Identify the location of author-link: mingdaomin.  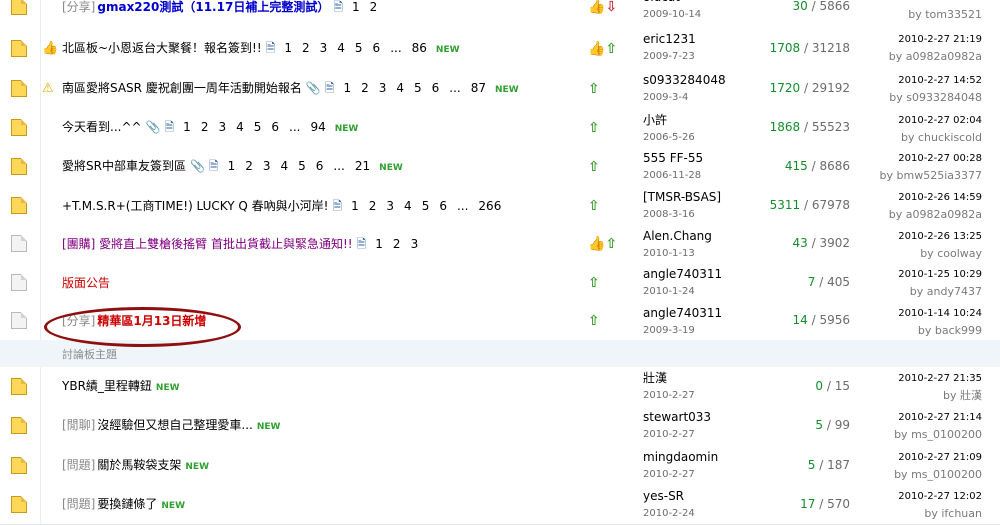
(680, 457).